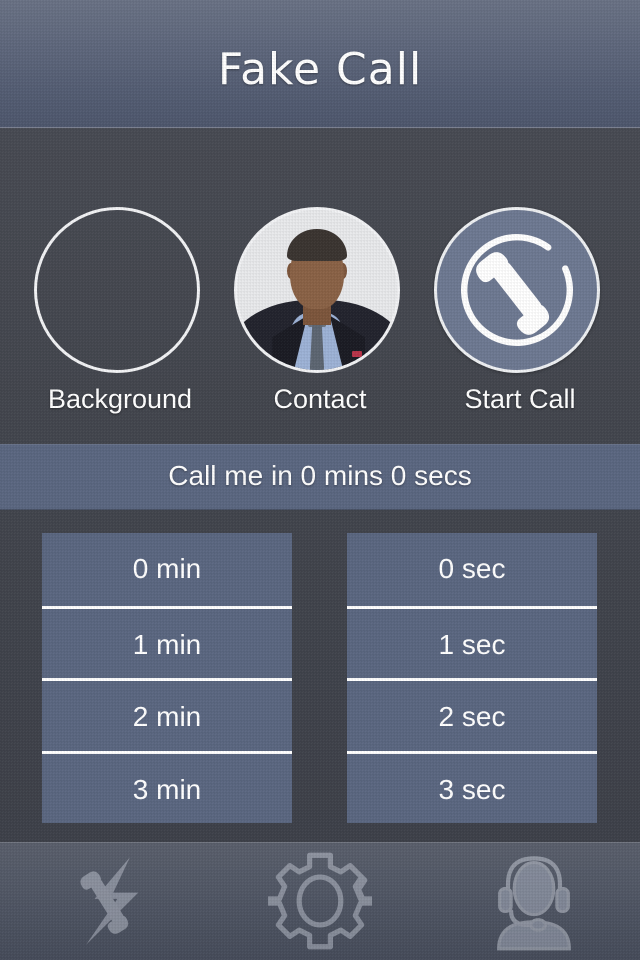  I want to click on contact-label: Contact, so click(320, 399).